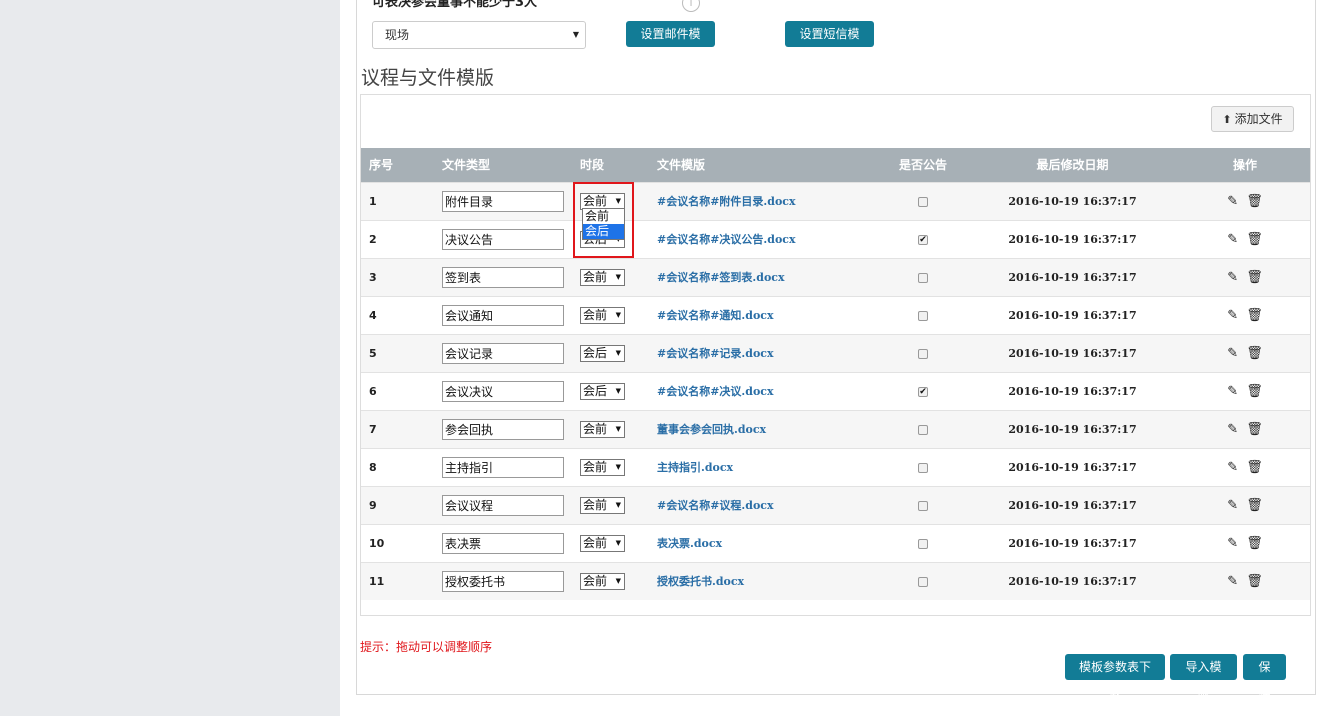 The width and height of the screenshot is (1331, 716). Describe the element at coordinates (835, 352) in the screenshot. I see `table-row: 5会后▼#会议名称#记录.docx2016-10-19 16:37:17✎🗑` at that location.